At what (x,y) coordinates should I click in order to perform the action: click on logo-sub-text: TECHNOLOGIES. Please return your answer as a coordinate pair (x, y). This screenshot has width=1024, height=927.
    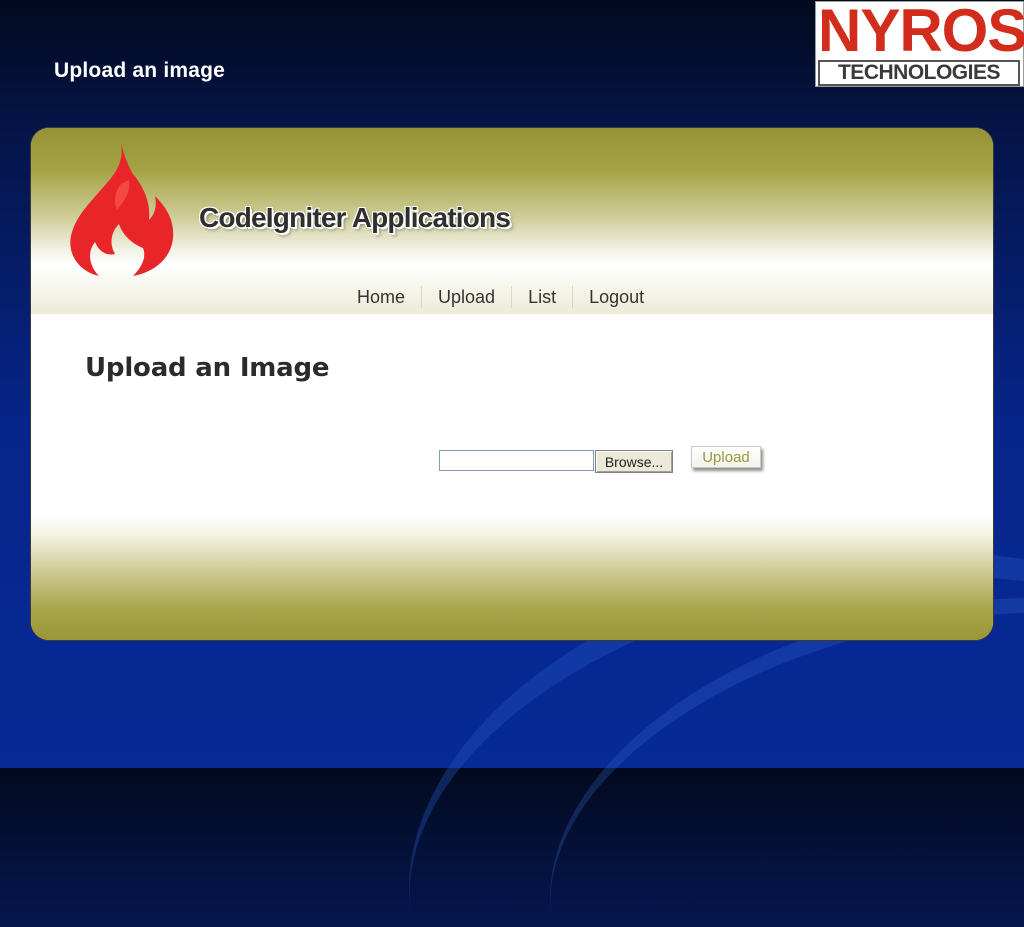
    Looking at the image, I should click on (919, 73).